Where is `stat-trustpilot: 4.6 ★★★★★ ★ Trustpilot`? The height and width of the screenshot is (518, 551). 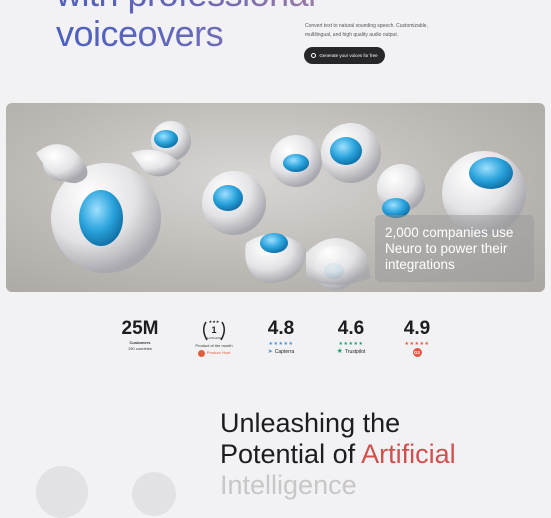
stat-trustpilot: 4.6 ★★★★★ ★ Trustpilot is located at coordinates (351, 337).